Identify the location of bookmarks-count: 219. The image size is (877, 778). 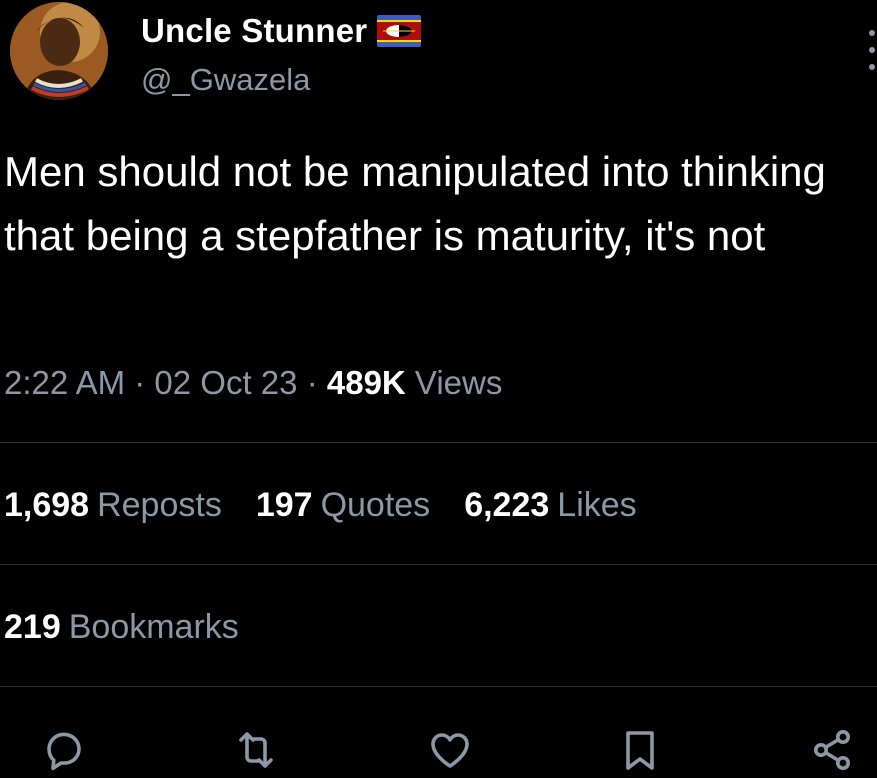
(32, 627).